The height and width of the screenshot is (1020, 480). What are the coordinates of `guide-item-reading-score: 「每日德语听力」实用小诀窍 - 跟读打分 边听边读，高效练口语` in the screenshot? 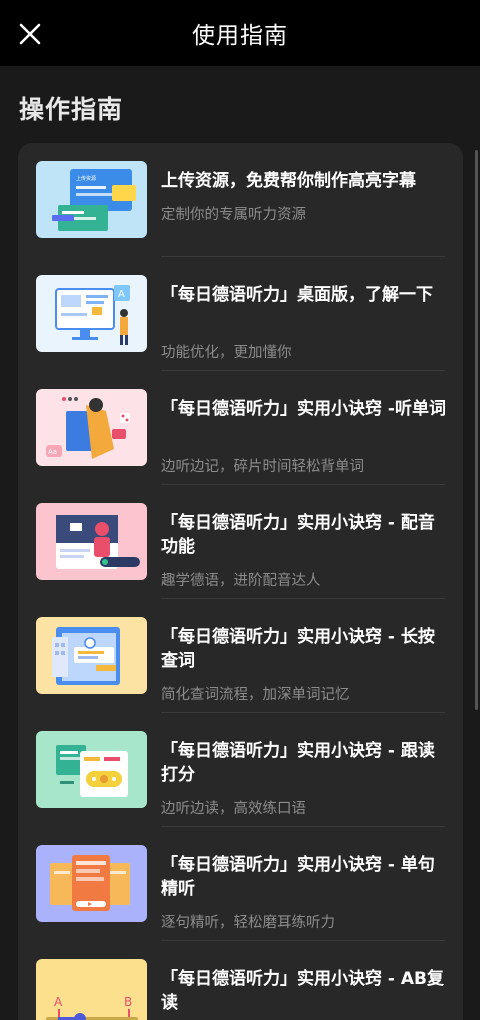 It's located at (240, 770).